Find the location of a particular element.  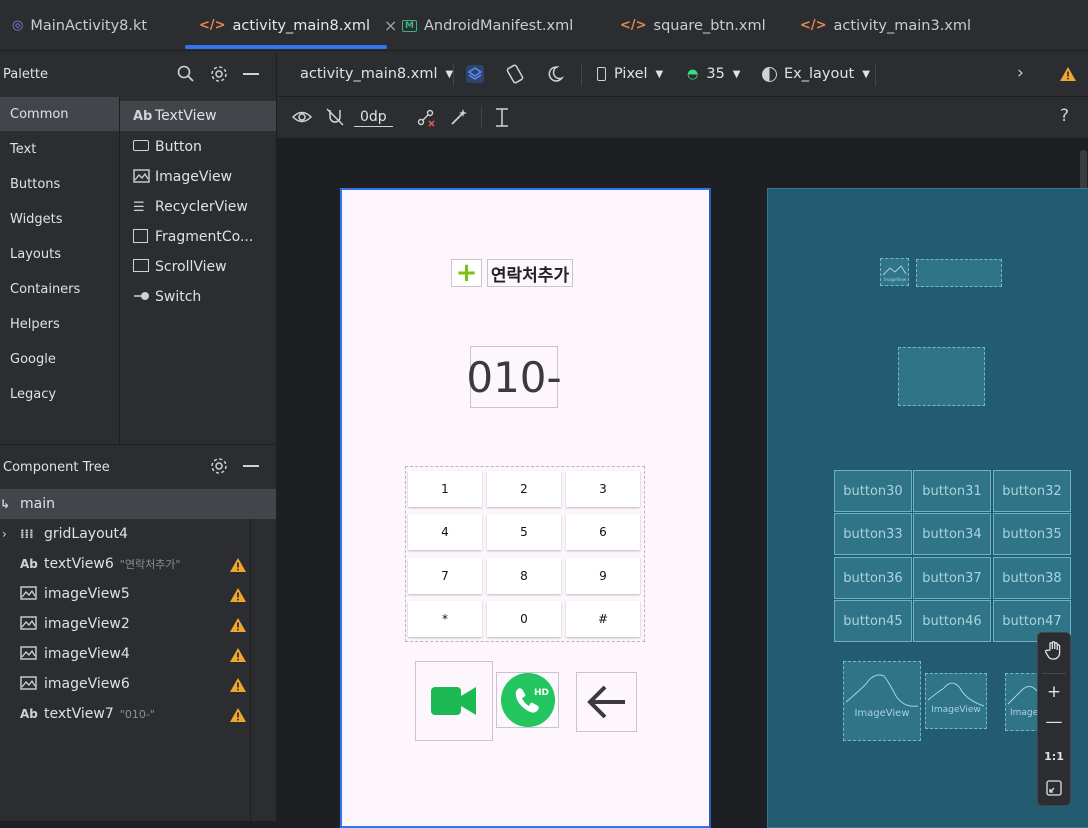

add-contact-icon: + is located at coordinates (466, 273).